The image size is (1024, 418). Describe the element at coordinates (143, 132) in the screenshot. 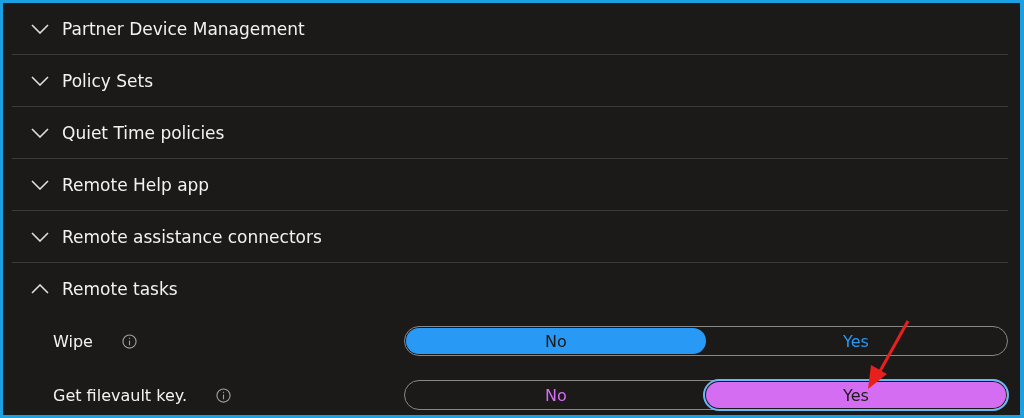

I see `section-title: Quiet Time policies` at that location.